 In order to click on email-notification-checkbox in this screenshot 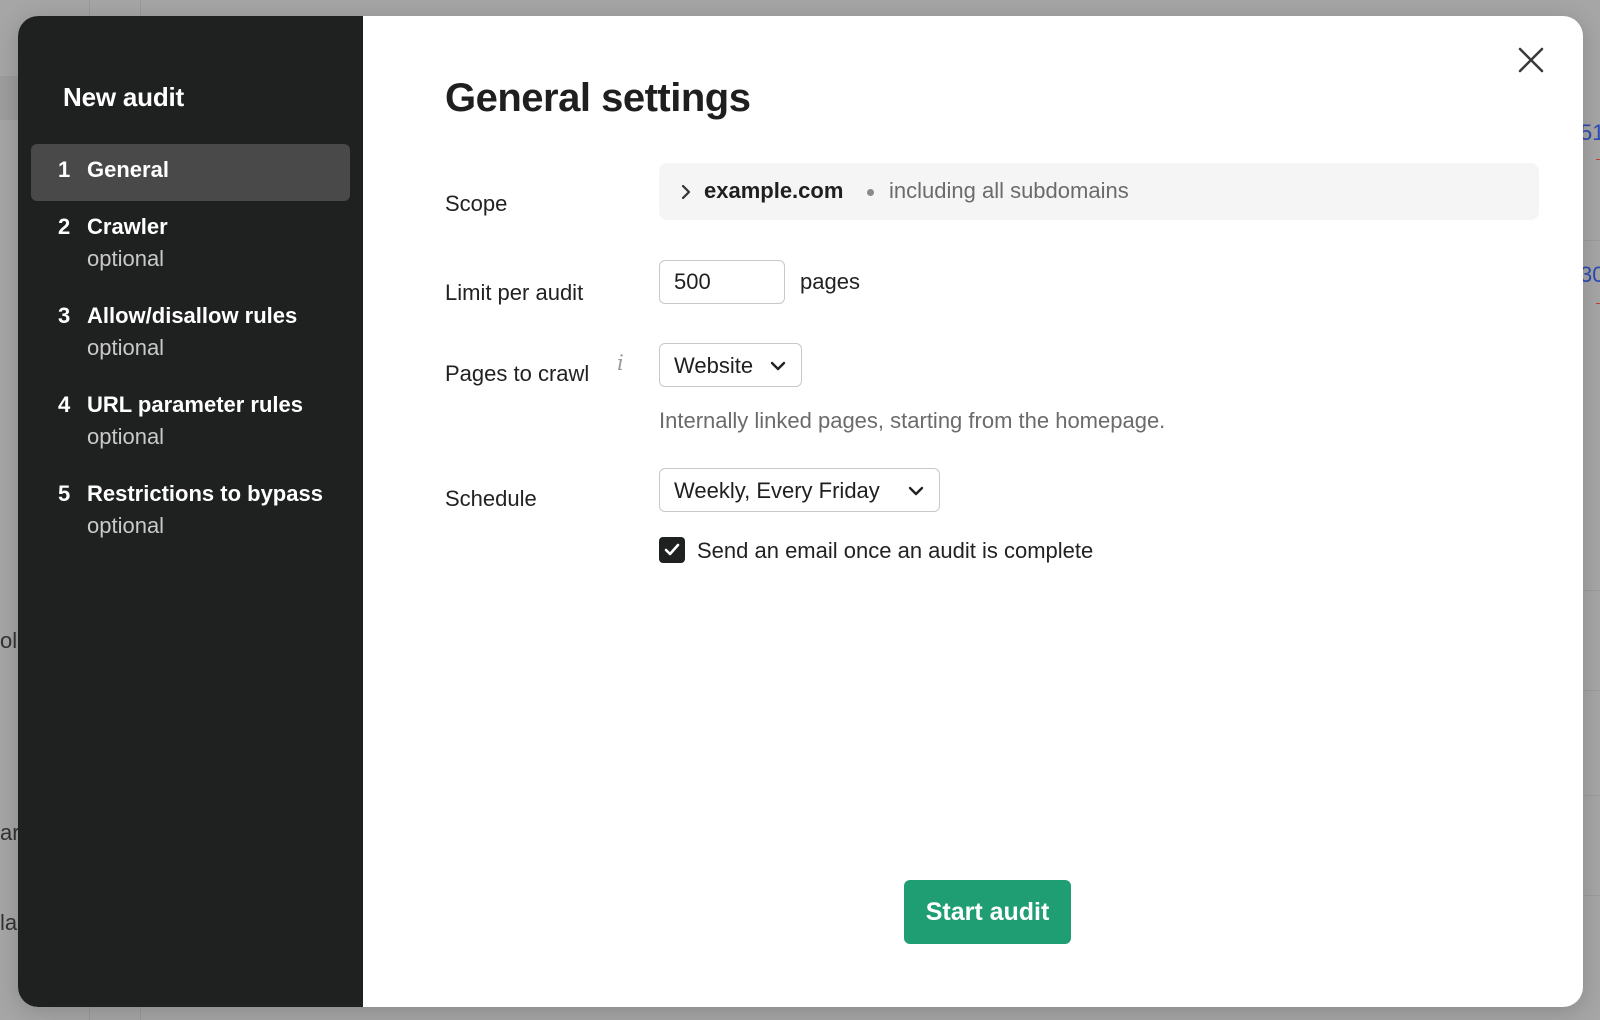, I will do `click(672, 550)`.